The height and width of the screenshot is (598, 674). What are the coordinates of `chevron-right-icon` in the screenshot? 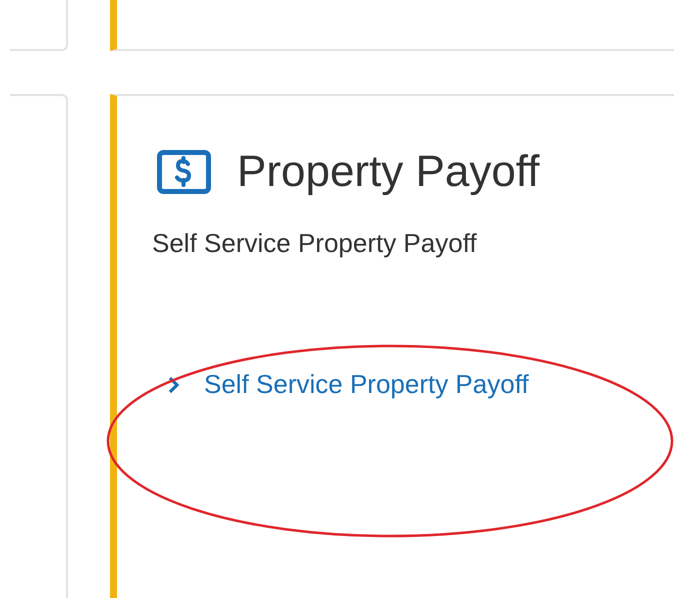 It's located at (174, 385).